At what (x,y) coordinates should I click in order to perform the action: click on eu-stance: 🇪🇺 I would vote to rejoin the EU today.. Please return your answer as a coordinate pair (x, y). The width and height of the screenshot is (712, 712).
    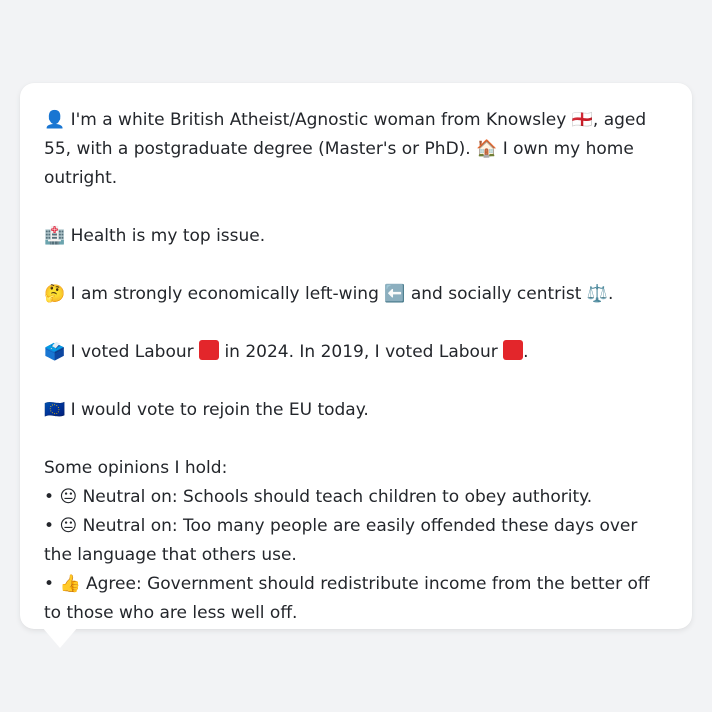
    Looking at the image, I should click on (356, 410).